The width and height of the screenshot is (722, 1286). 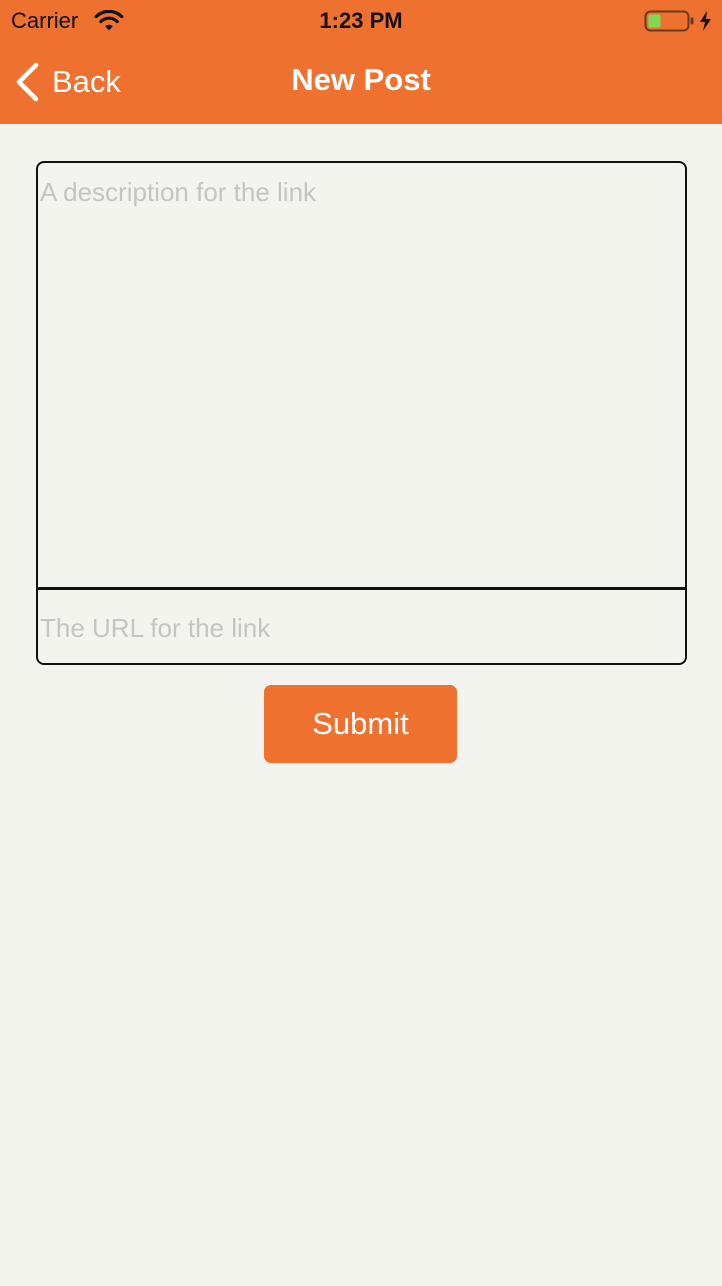 What do you see at coordinates (677, 21) in the screenshot?
I see `battery-charging-icon` at bounding box center [677, 21].